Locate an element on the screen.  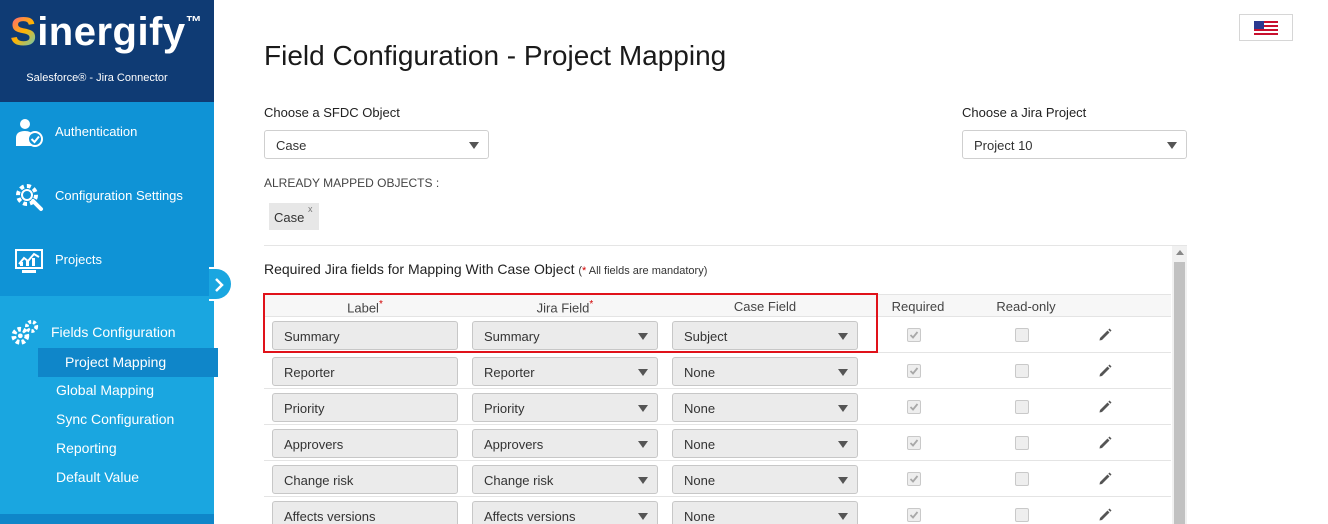
table-row: Change risk Change risk None is located at coordinates (717, 479).